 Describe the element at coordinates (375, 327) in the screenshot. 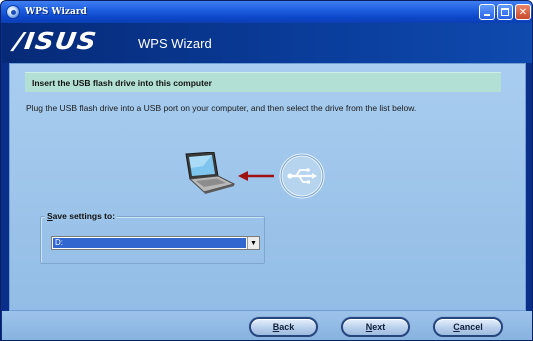

I see `next-button: Next` at that location.